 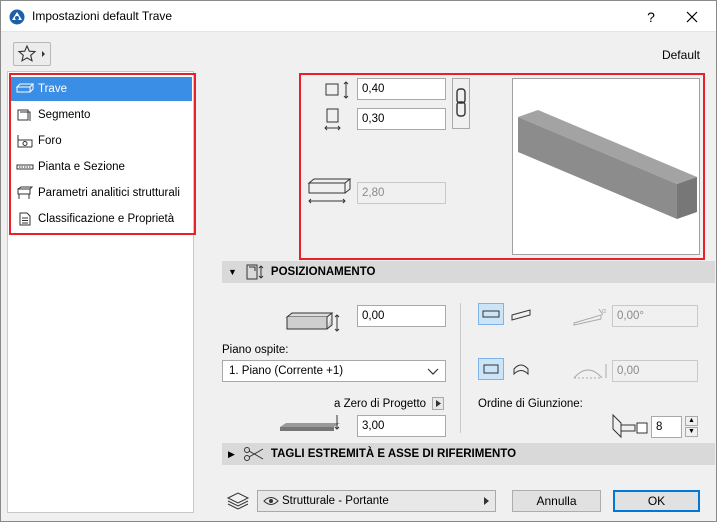 I want to click on close-icon, so click(x=692, y=17).